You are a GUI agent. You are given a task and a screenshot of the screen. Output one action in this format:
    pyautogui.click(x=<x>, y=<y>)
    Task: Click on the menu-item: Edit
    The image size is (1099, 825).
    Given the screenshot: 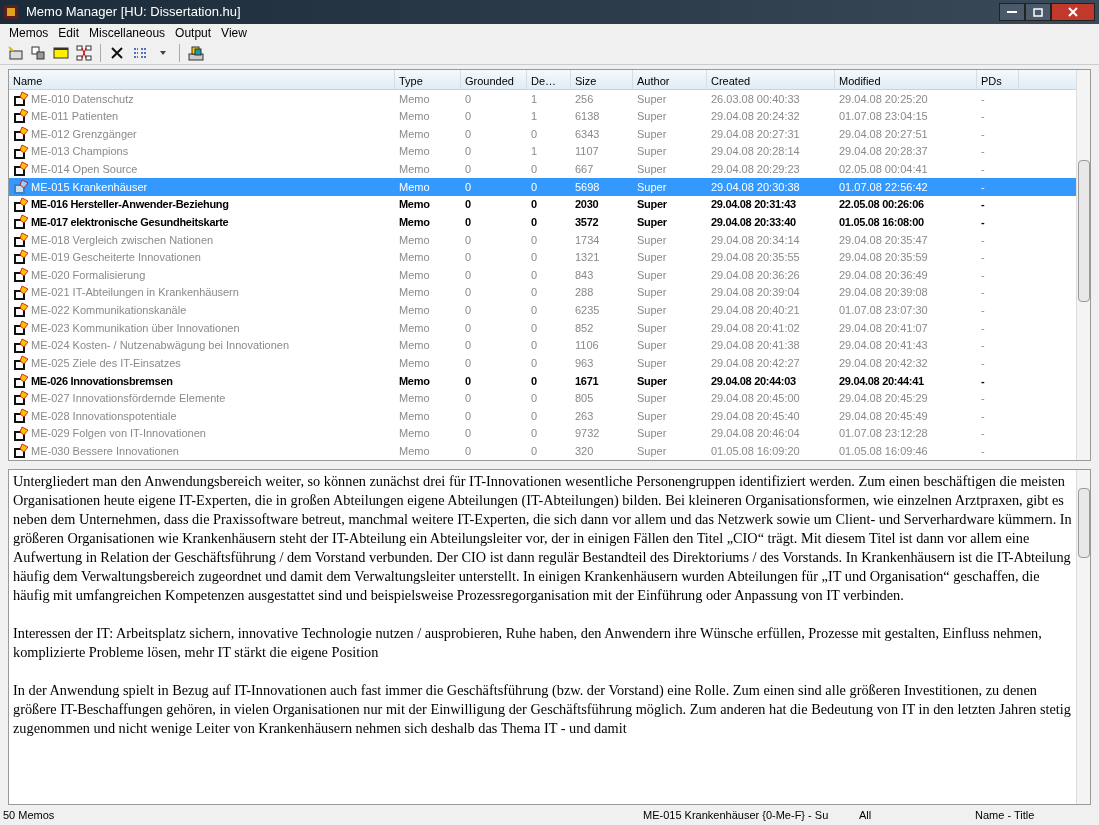 What is the action you would take?
    pyautogui.click(x=69, y=32)
    